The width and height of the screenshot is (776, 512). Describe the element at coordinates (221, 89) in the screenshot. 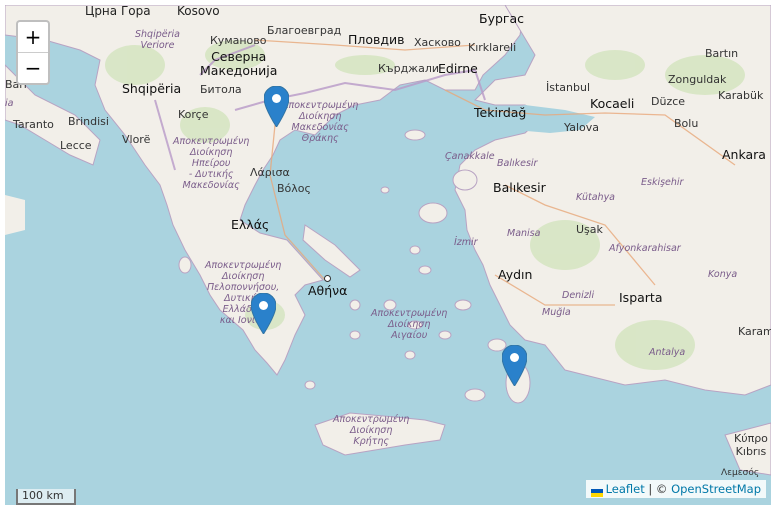

I see `label-bitola: Битола` at that location.